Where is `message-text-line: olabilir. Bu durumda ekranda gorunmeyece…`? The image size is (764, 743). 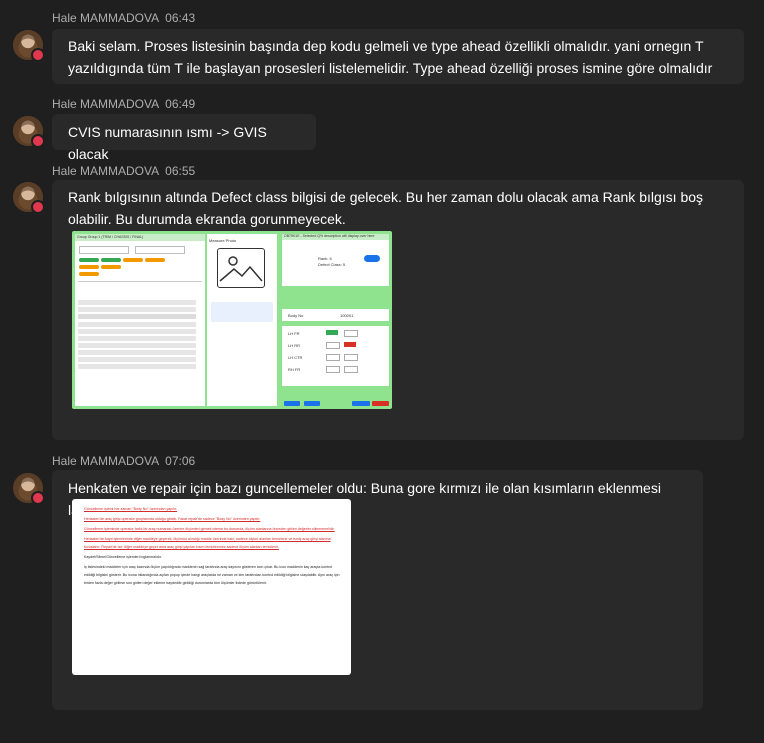
message-text-line: olabilir. Bu durumda ekranda gorunmeyece… is located at coordinates (207, 219).